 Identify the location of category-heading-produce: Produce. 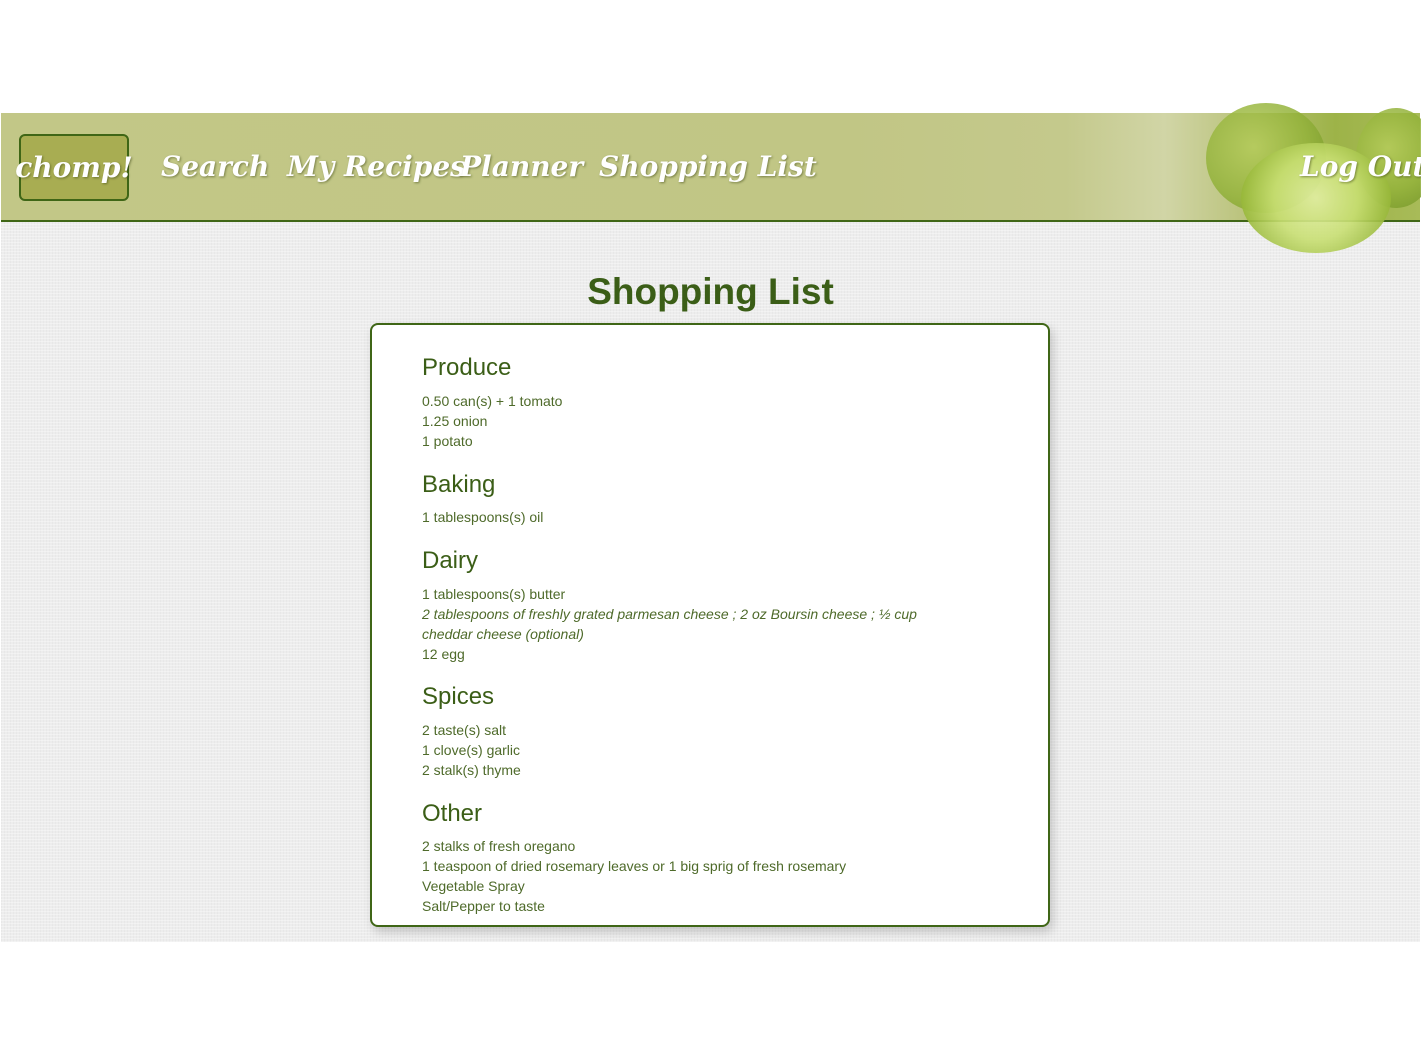
(467, 367).